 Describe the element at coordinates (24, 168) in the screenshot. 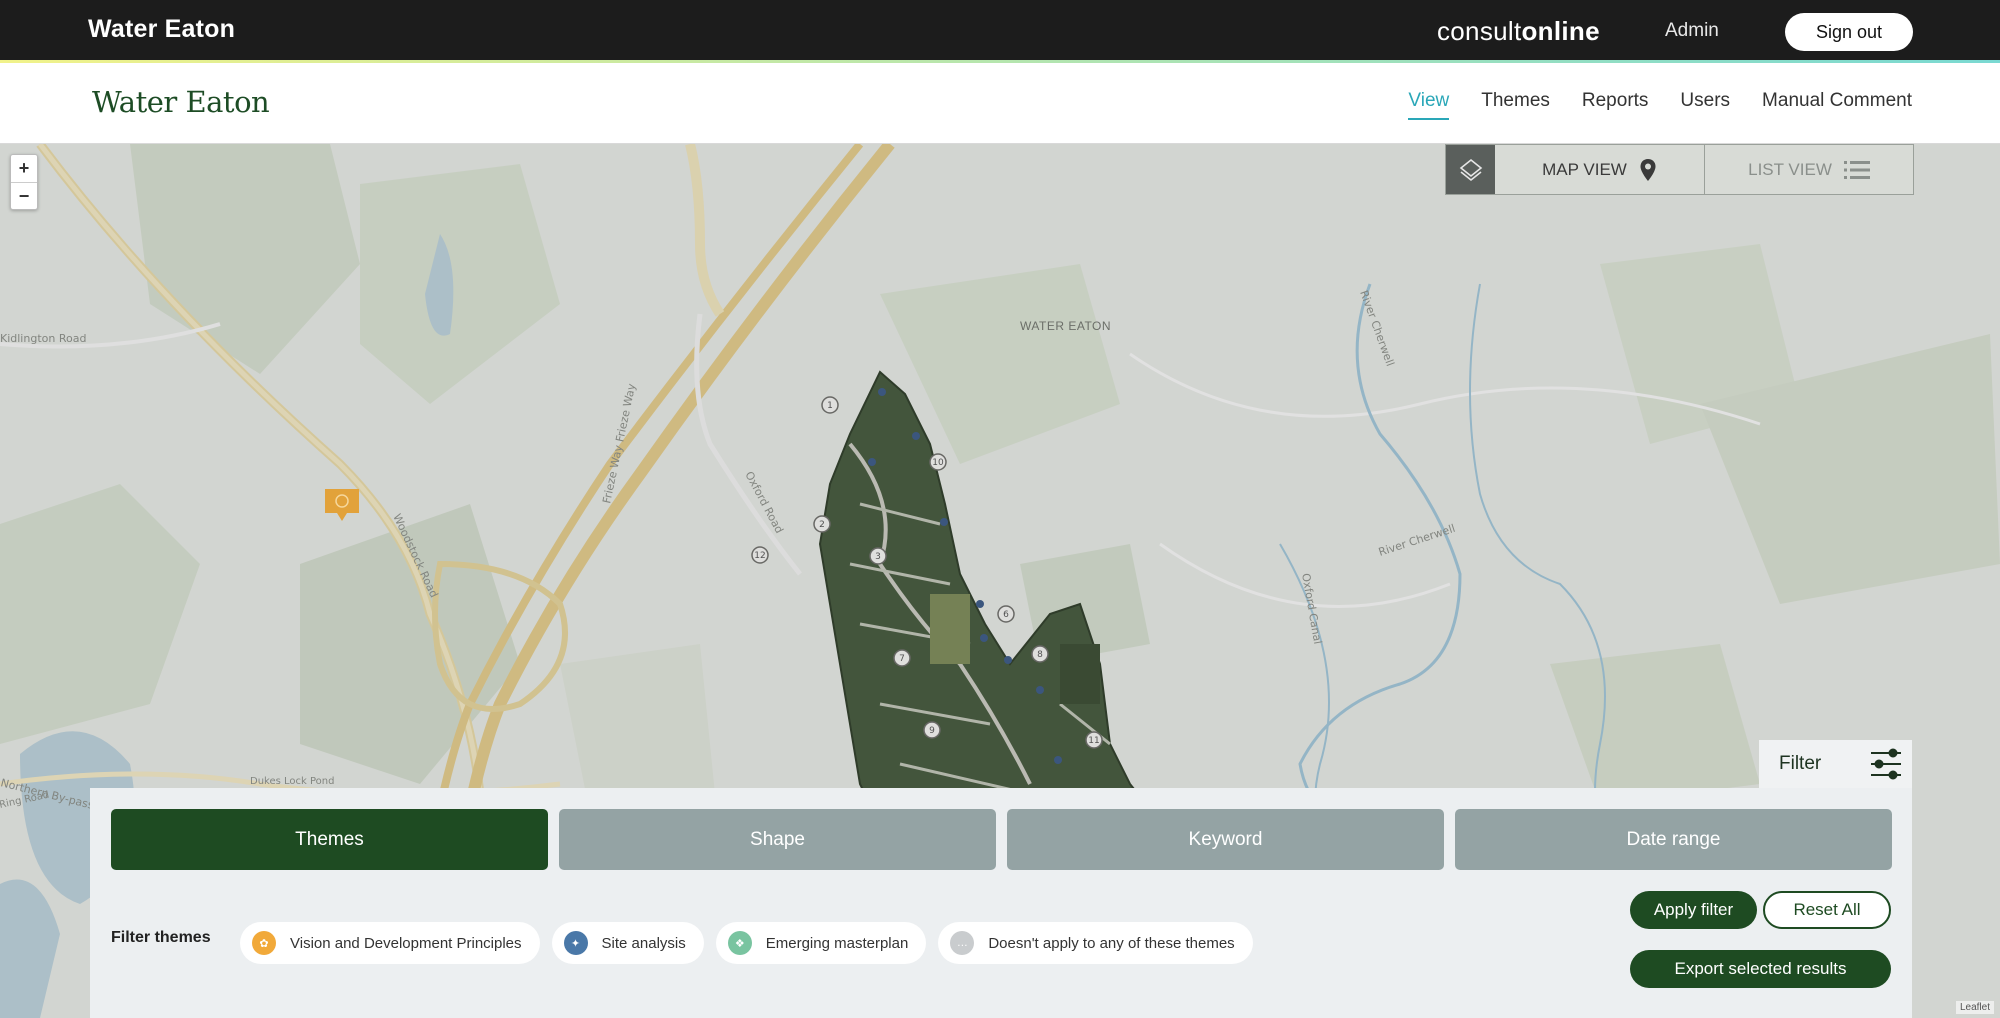

I see `zoom-in-button: +` at that location.